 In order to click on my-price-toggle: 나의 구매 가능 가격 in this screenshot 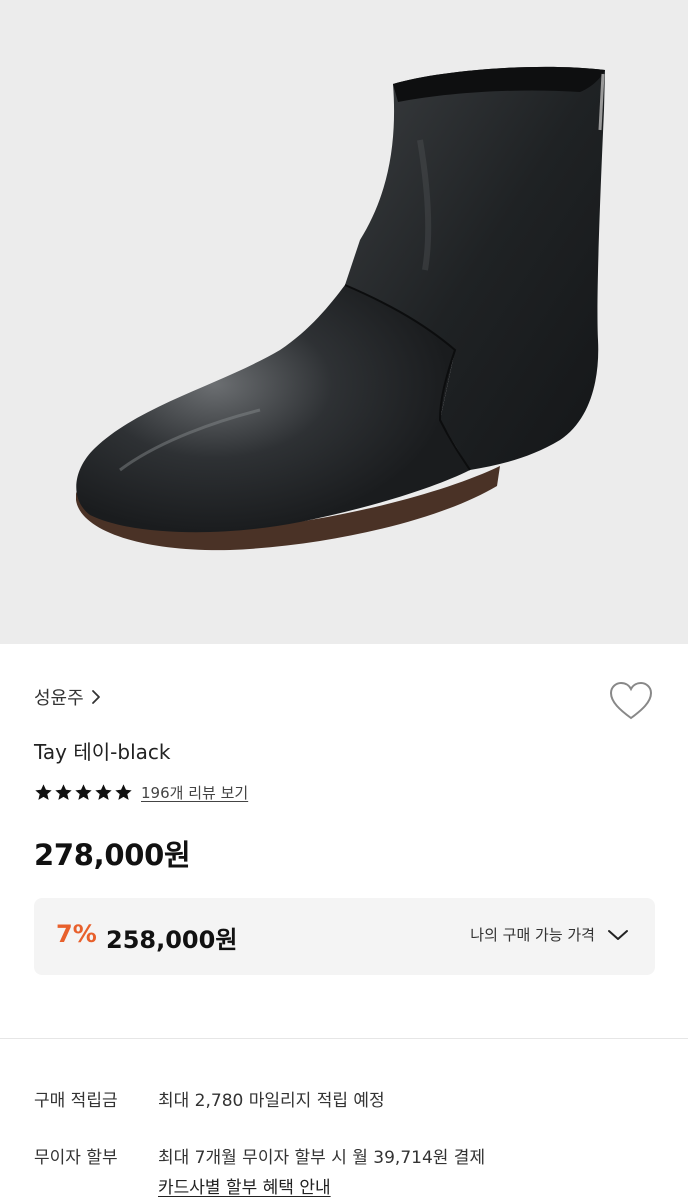, I will do `click(549, 934)`.